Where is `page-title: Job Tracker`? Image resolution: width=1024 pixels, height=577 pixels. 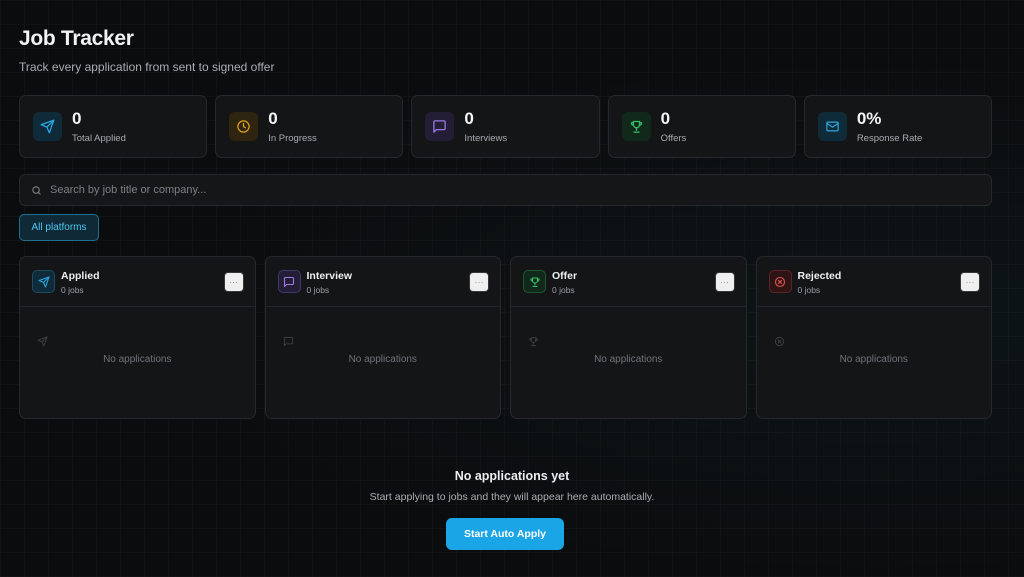 page-title: Job Tracker is located at coordinates (76, 38).